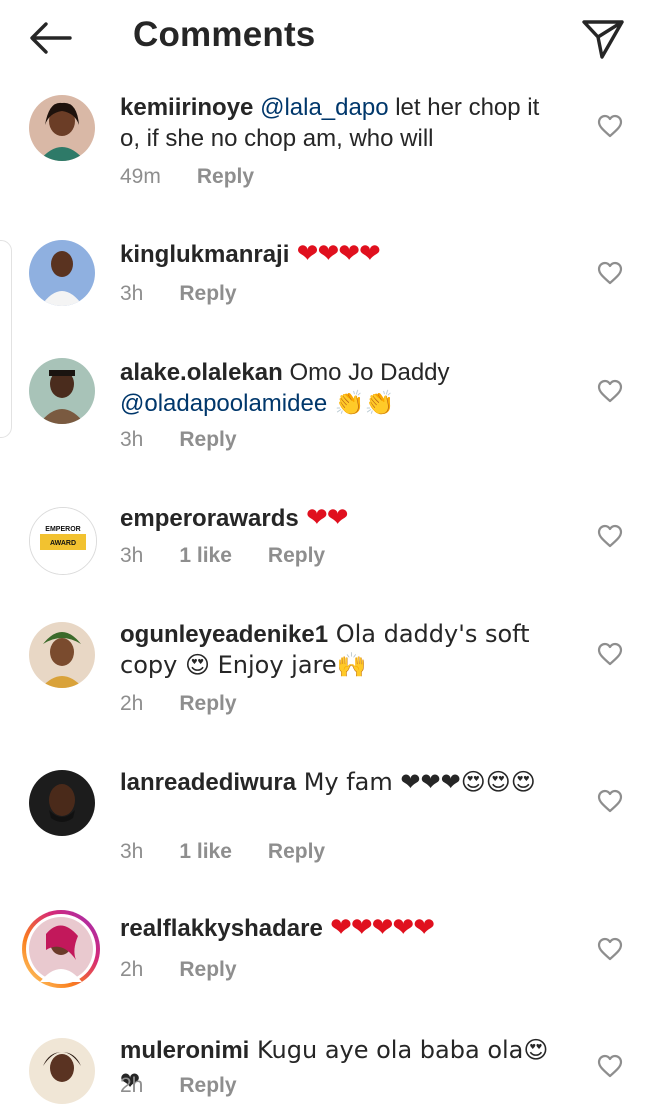  What do you see at coordinates (62, 529) in the screenshot?
I see `logo-text: EMPEROR` at bounding box center [62, 529].